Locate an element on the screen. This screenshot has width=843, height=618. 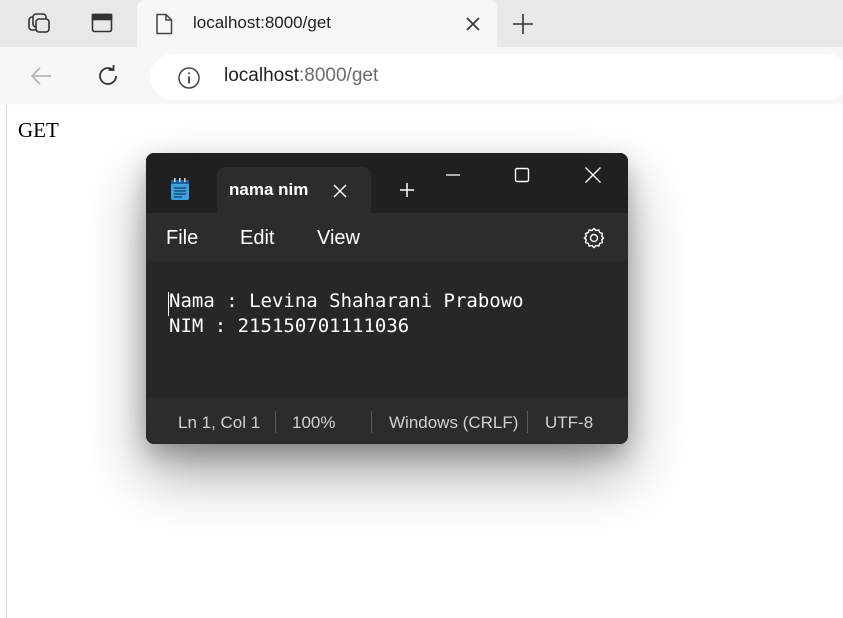
notepad-app-icon is located at coordinates (180, 191).